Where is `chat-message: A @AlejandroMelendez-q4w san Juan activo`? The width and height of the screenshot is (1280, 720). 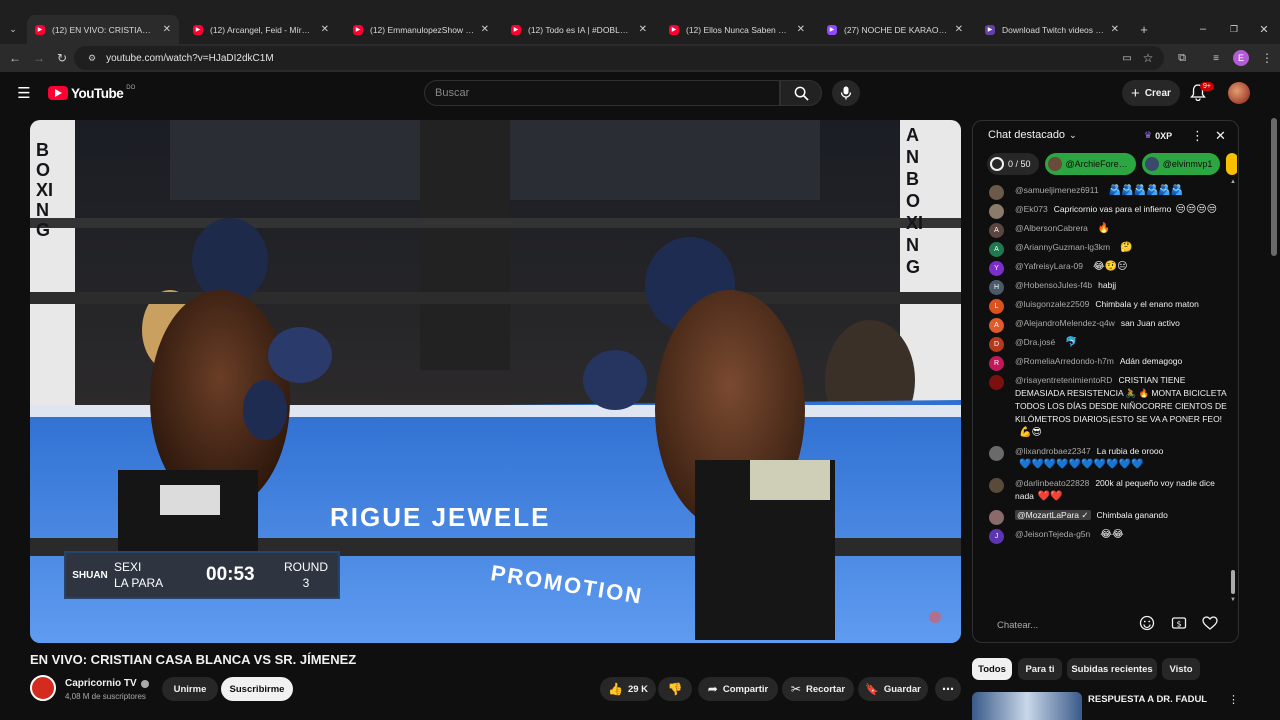
chat-message: A @AlejandroMelendez-q4w san Juan activo is located at coordinates (1102, 323).